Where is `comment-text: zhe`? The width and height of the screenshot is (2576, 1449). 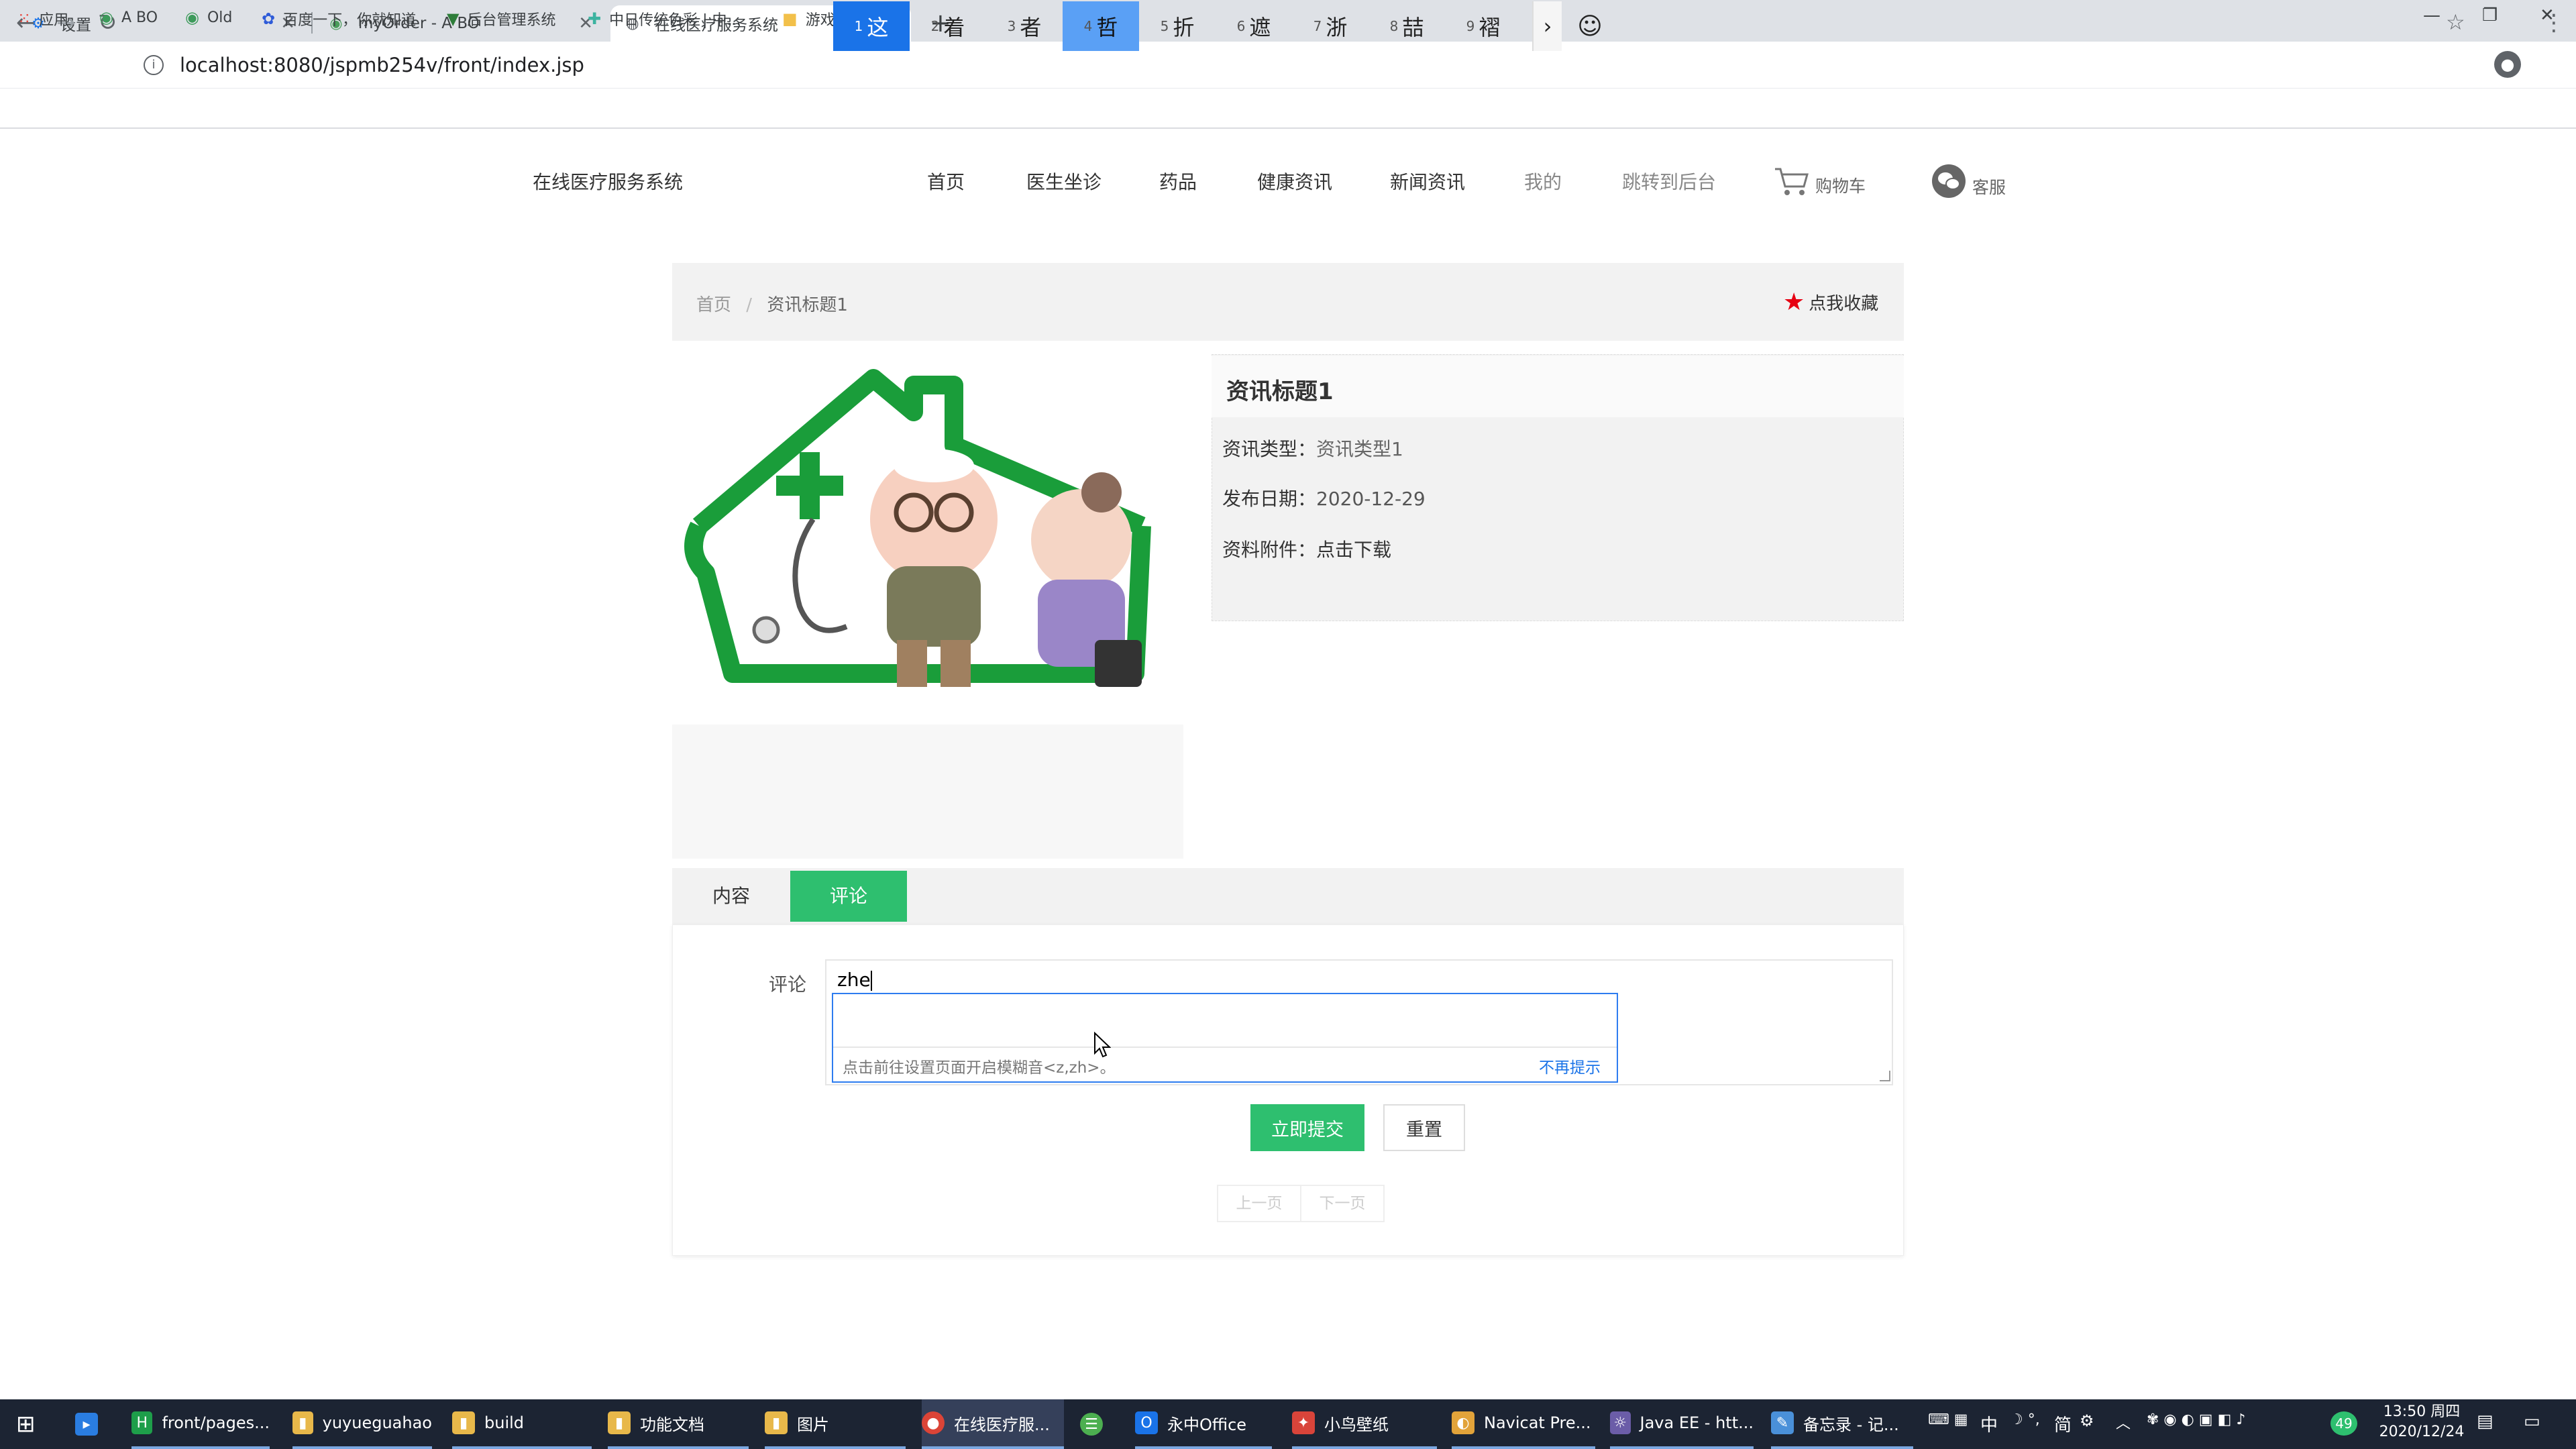 comment-text: zhe is located at coordinates (854, 980).